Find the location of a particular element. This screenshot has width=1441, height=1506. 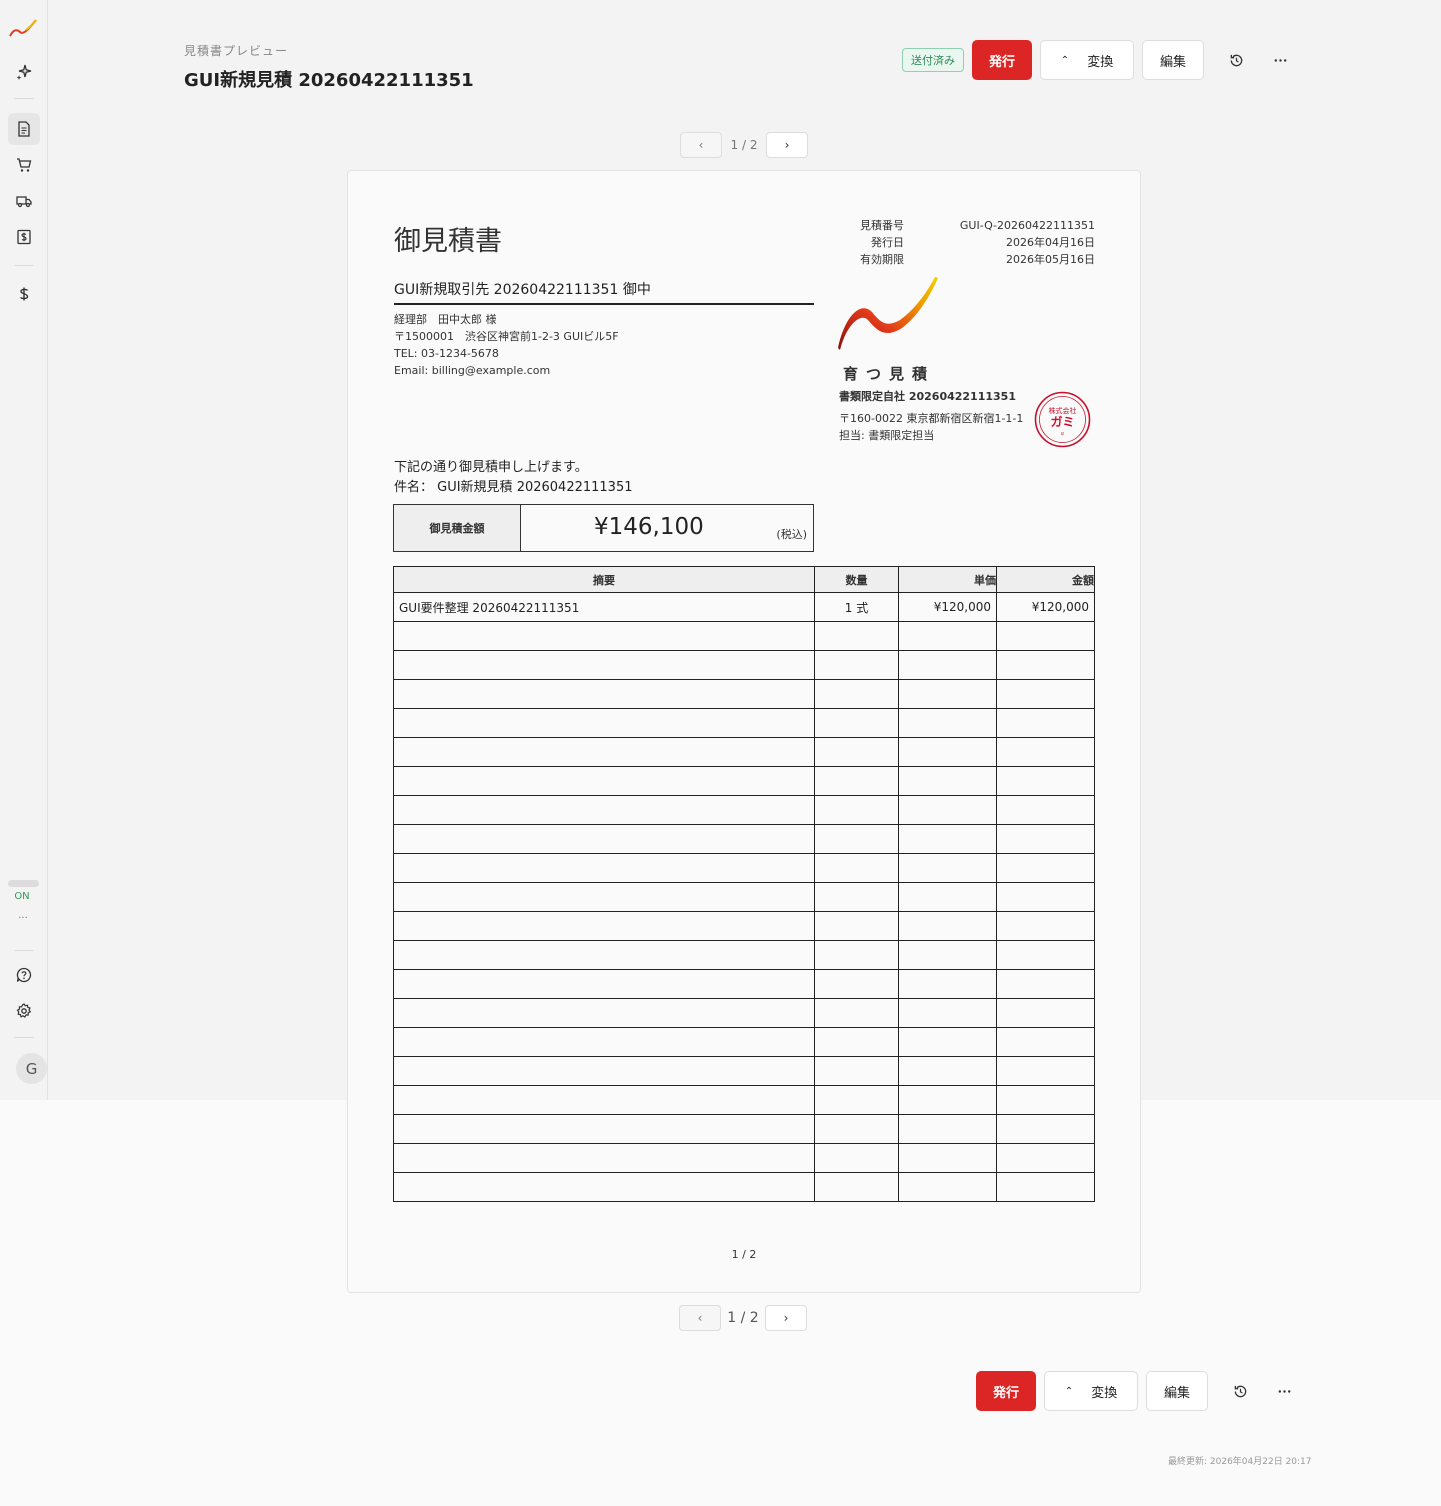

cart-icon is located at coordinates (24, 165).